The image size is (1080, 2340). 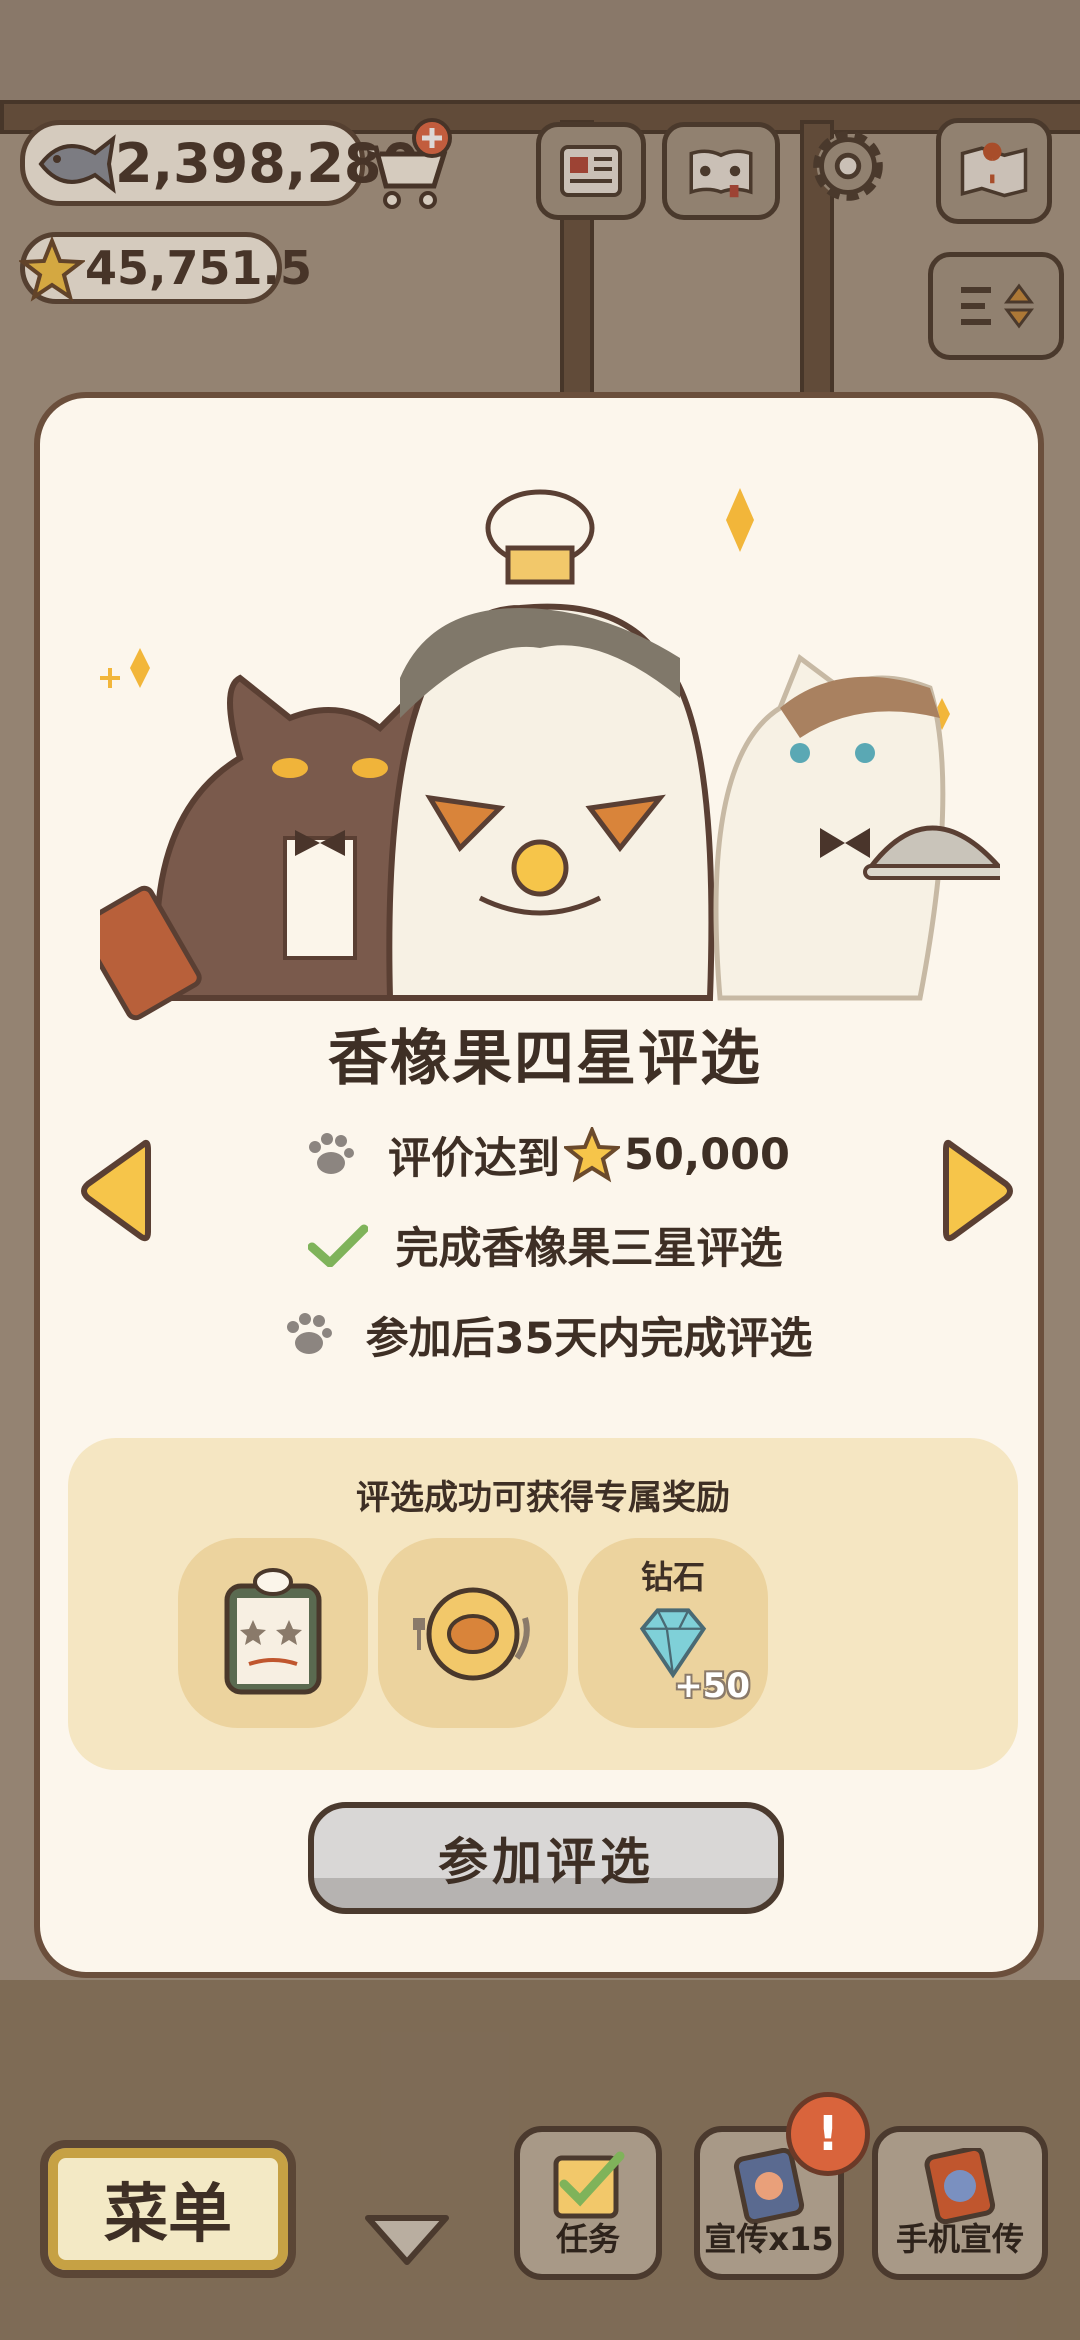 I want to click on requirement-previous-rating: 完成香橡果三星评选, so click(x=539, y=1245).